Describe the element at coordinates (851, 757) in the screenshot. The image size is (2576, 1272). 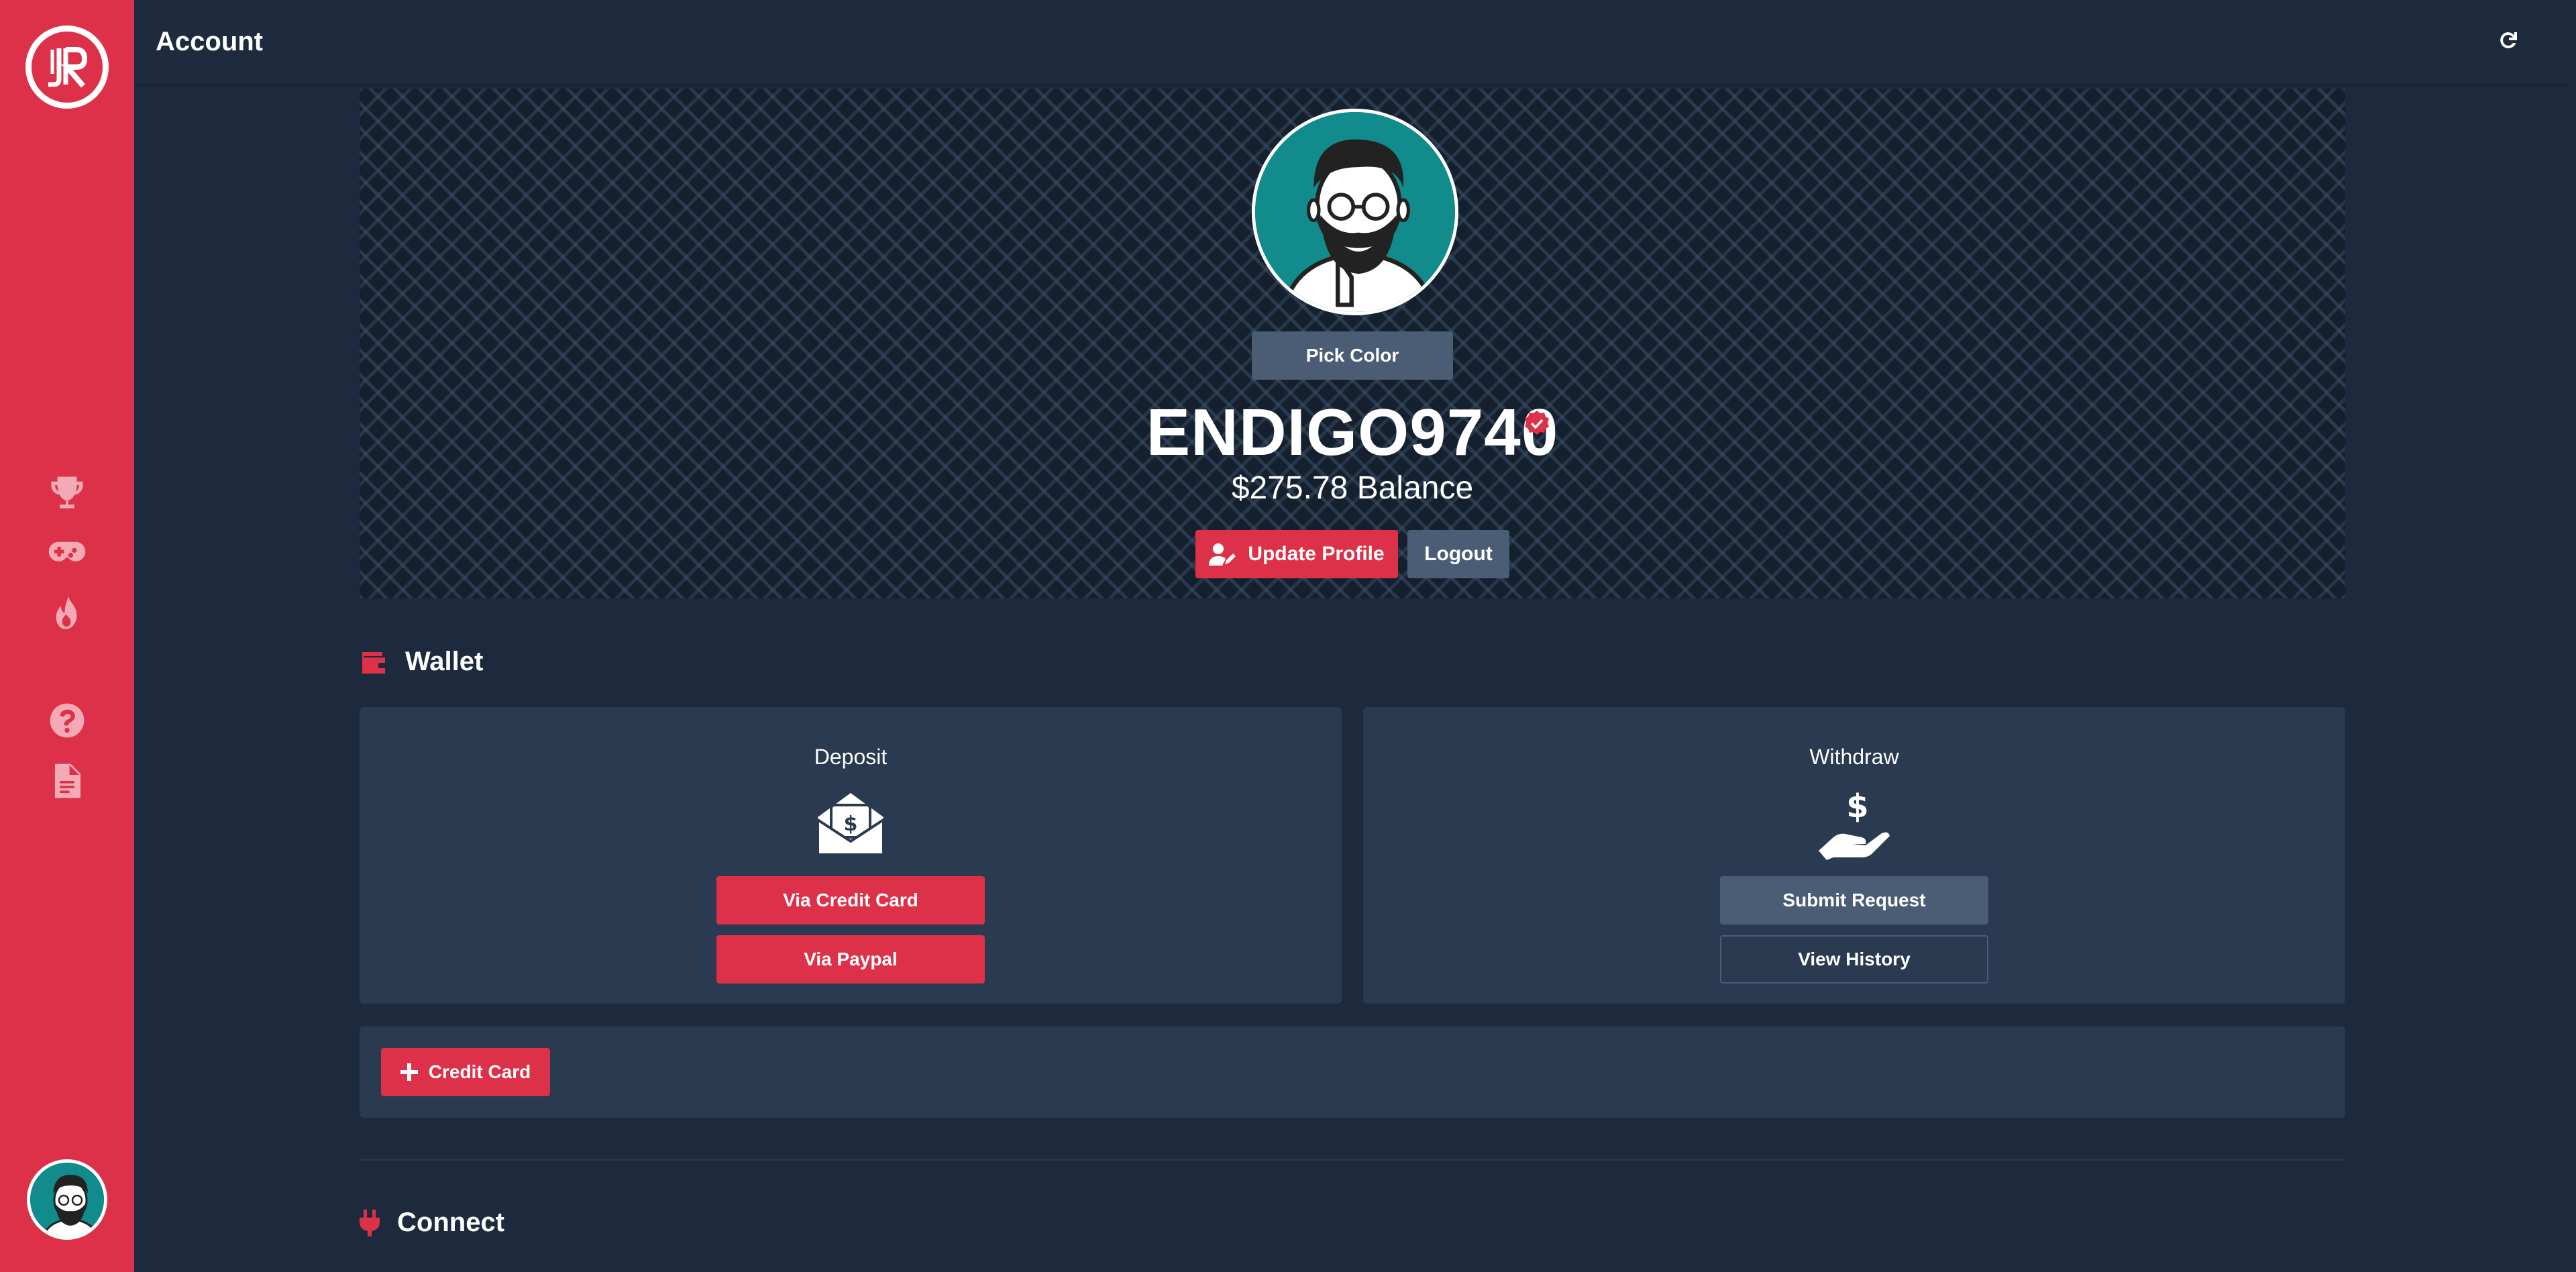
I see `deposit-title: Deposit` at that location.